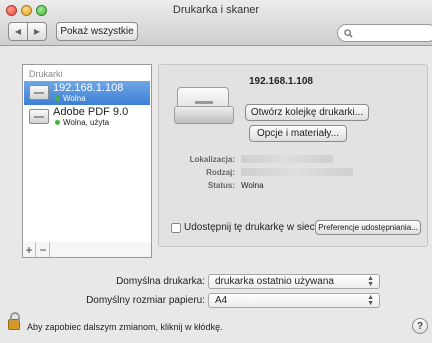  What do you see at coordinates (297, 172) in the screenshot?
I see `kind-value-redacted` at bounding box center [297, 172].